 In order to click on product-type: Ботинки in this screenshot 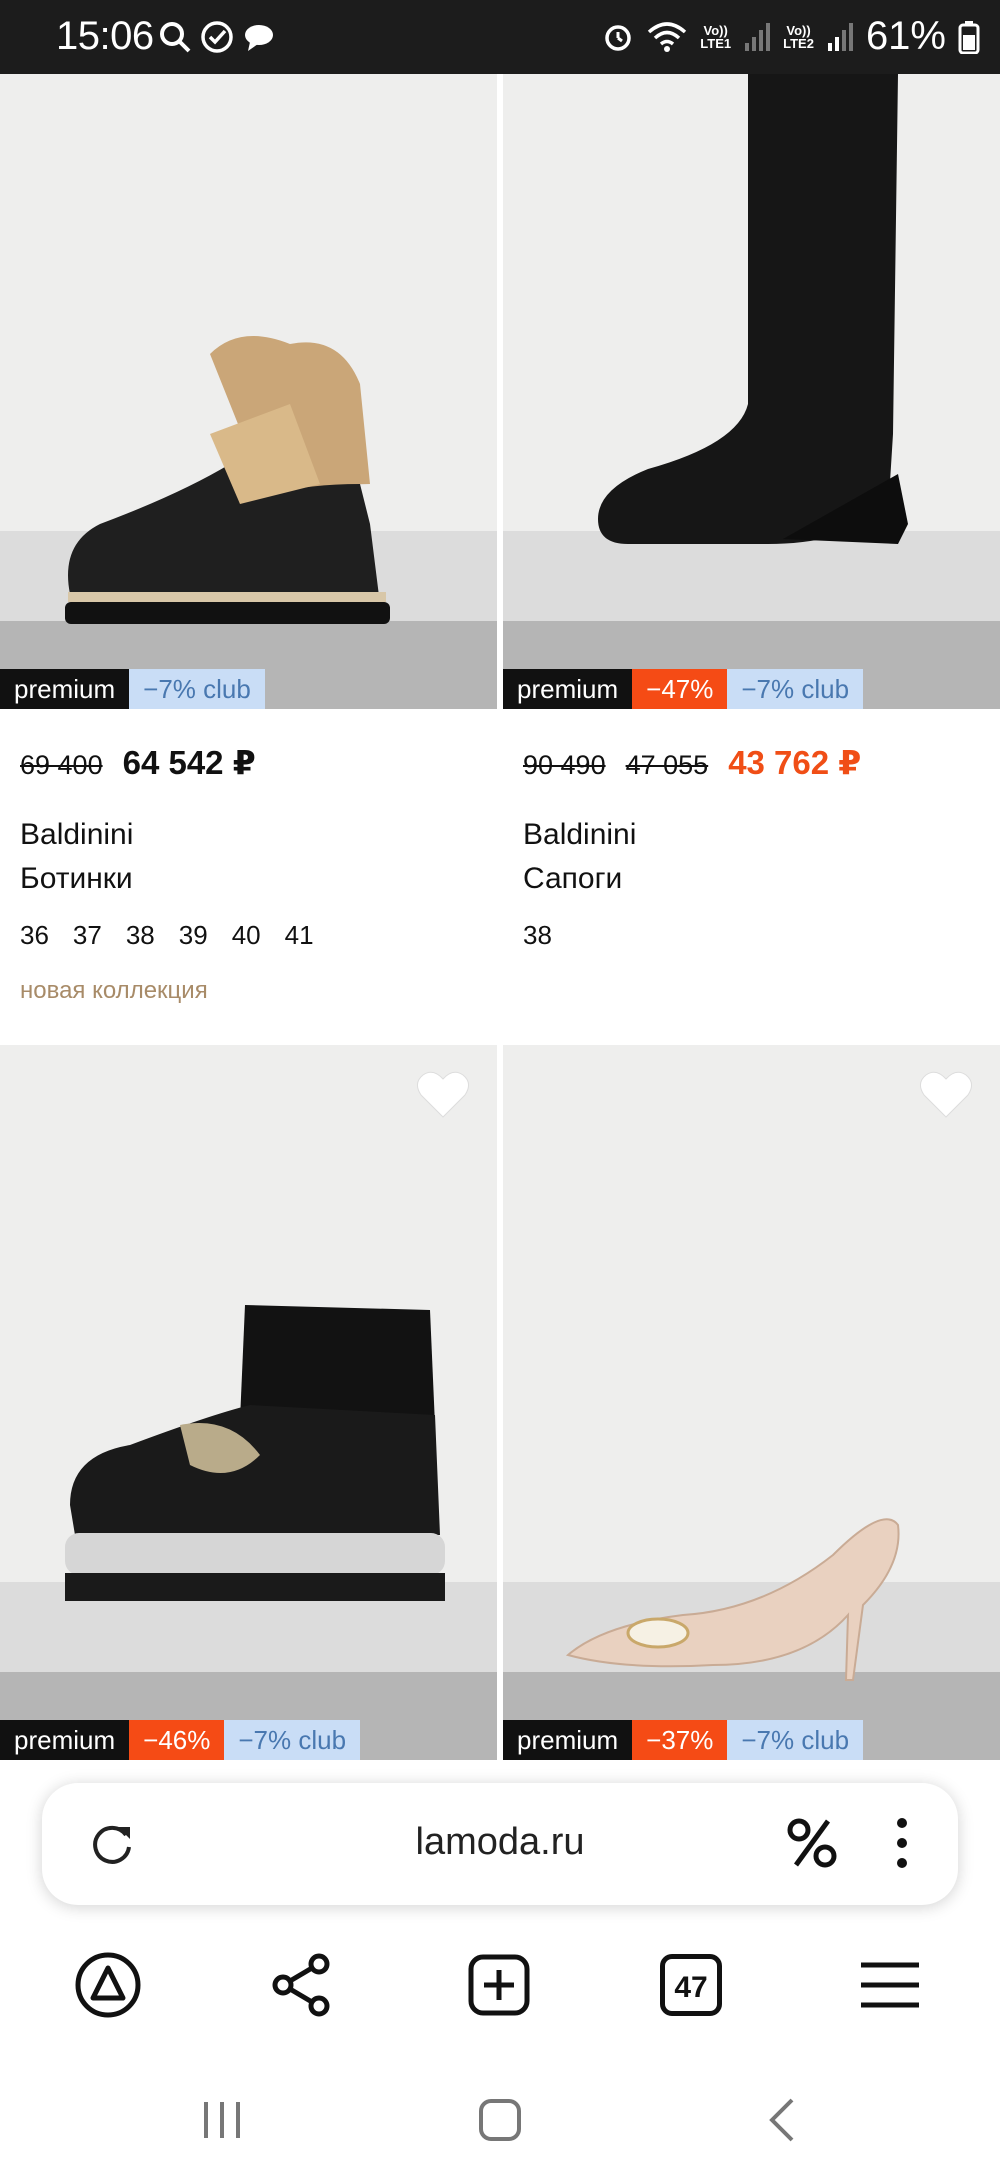, I will do `click(76, 878)`.